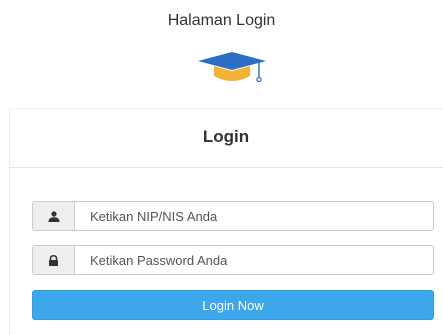  What do you see at coordinates (221, 20) in the screenshot?
I see `page-title: Halaman Login` at bounding box center [221, 20].